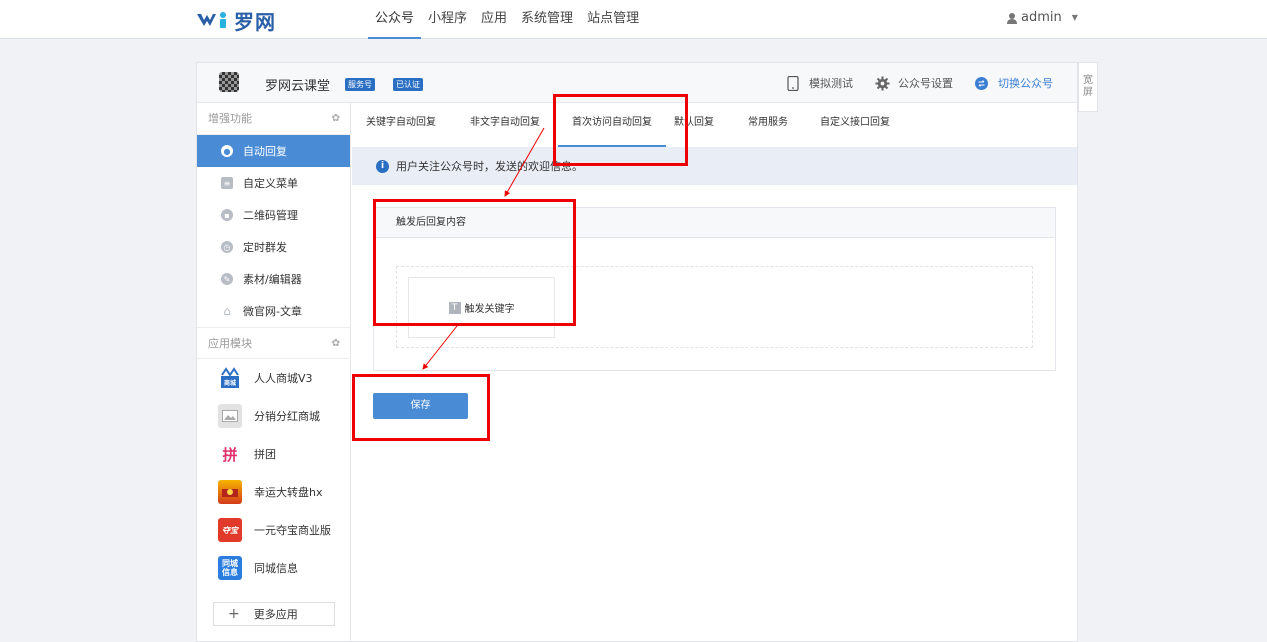  I want to click on nav-miniprogram: 小程序, so click(447, 19).